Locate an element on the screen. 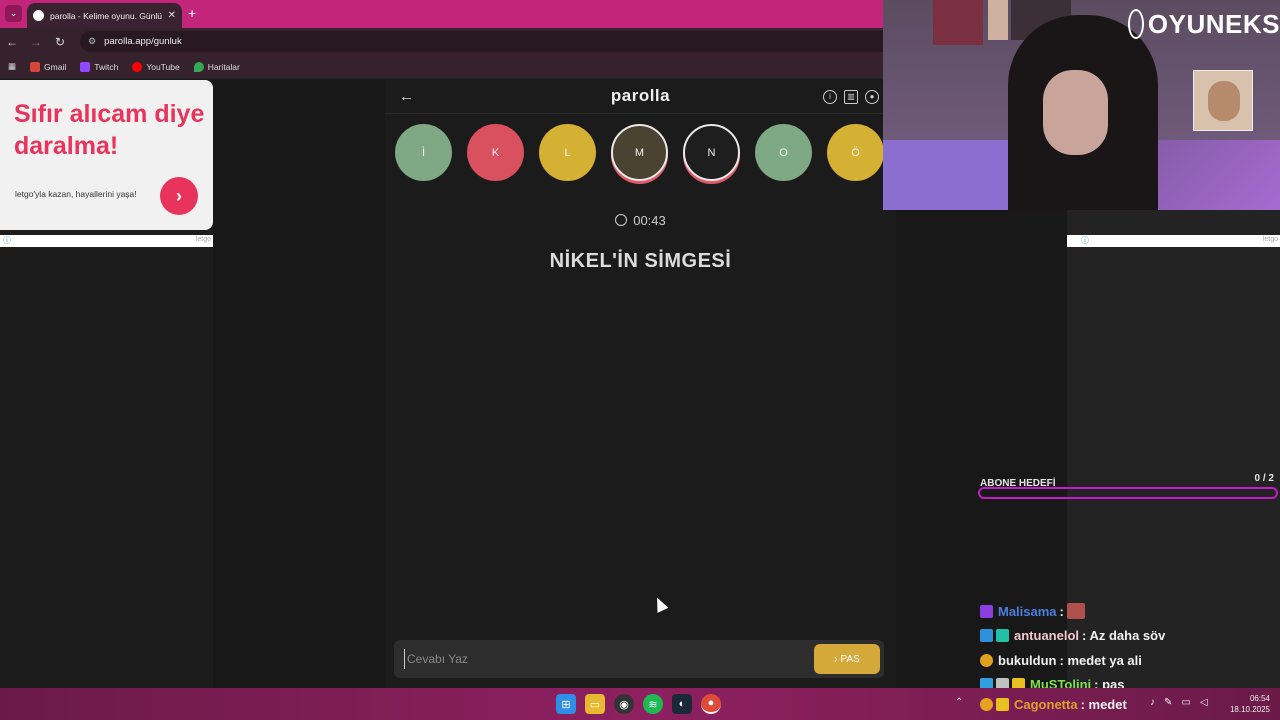 The width and height of the screenshot is (1280, 720). tray-overflow-icon: ⌃ is located at coordinates (959, 702).